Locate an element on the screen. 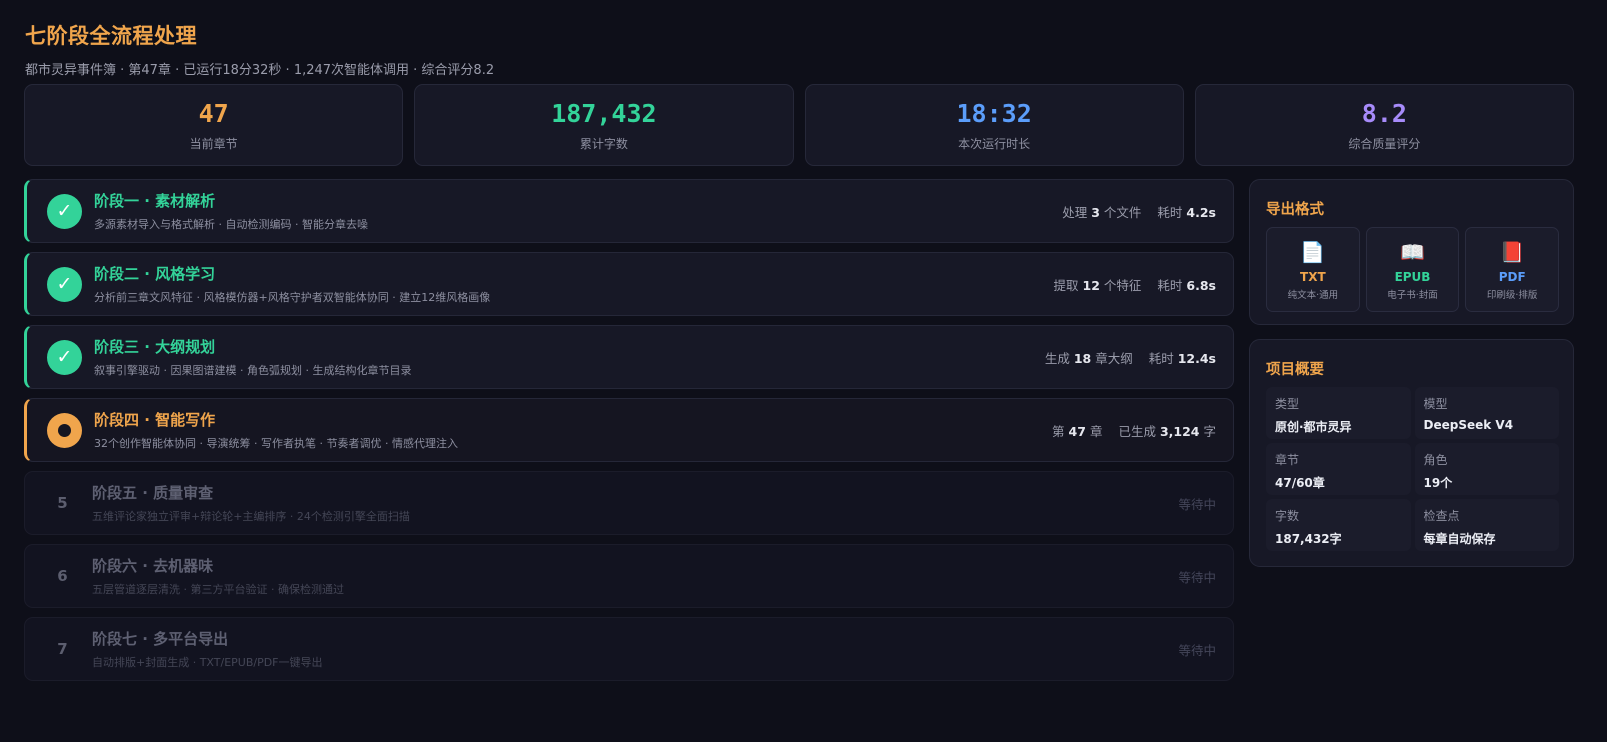 Image resolution: width=1607 pixels, height=742 pixels. overview-label: 检查点 is located at coordinates (1441, 516).